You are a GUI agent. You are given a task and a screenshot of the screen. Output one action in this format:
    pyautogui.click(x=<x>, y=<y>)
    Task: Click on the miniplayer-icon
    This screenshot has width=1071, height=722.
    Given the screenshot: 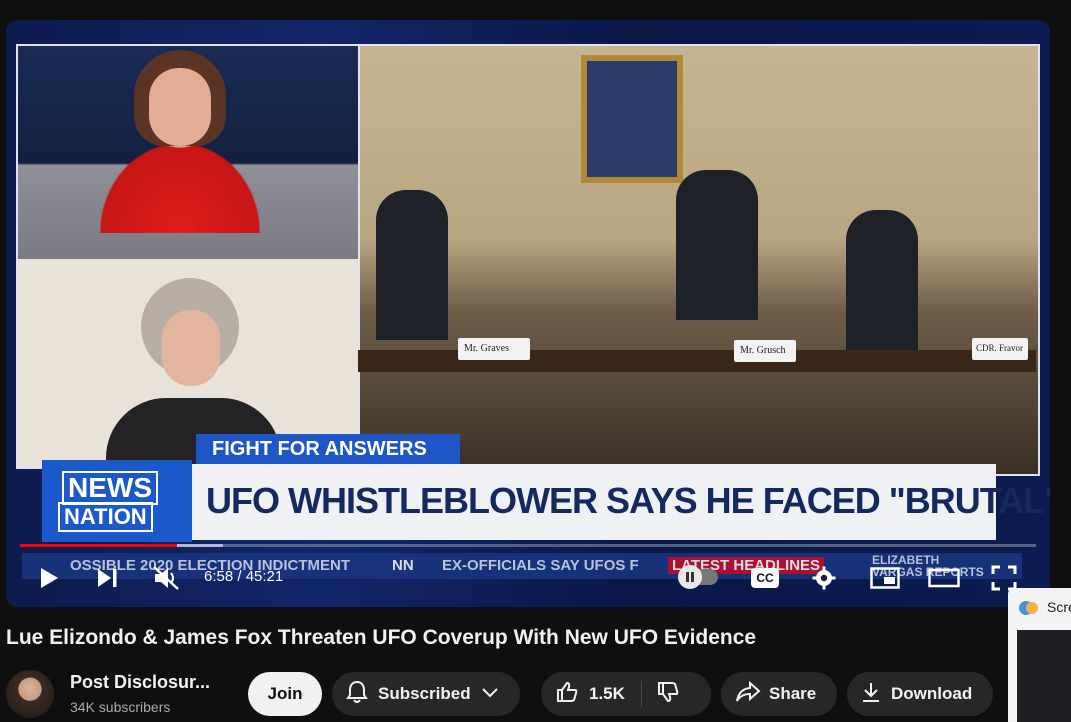 What is the action you would take?
    pyautogui.click(x=885, y=578)
    